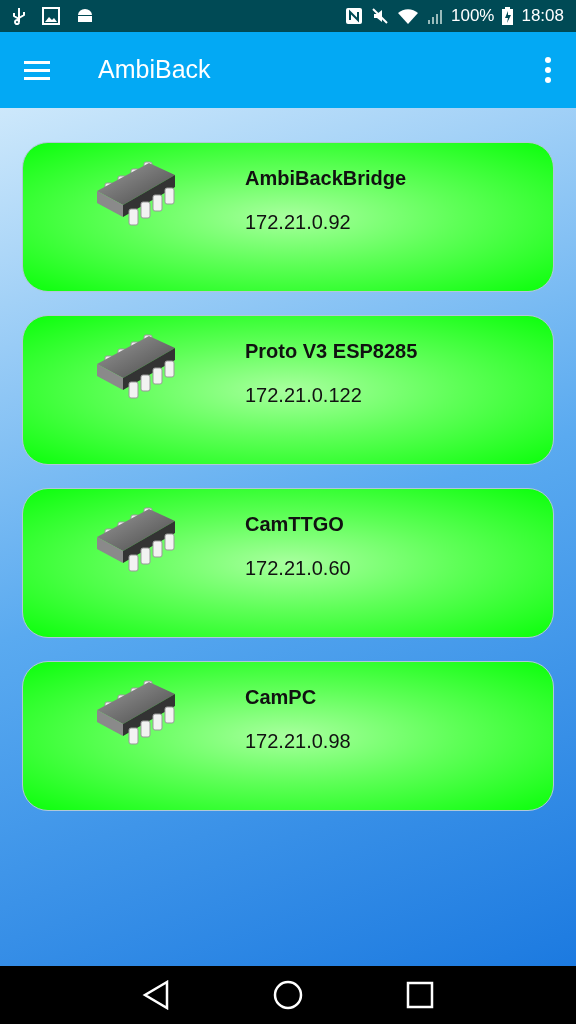 The width and height of the screenshot is (576, 1024). I want to click on wifi-icon, so click(407, 16).